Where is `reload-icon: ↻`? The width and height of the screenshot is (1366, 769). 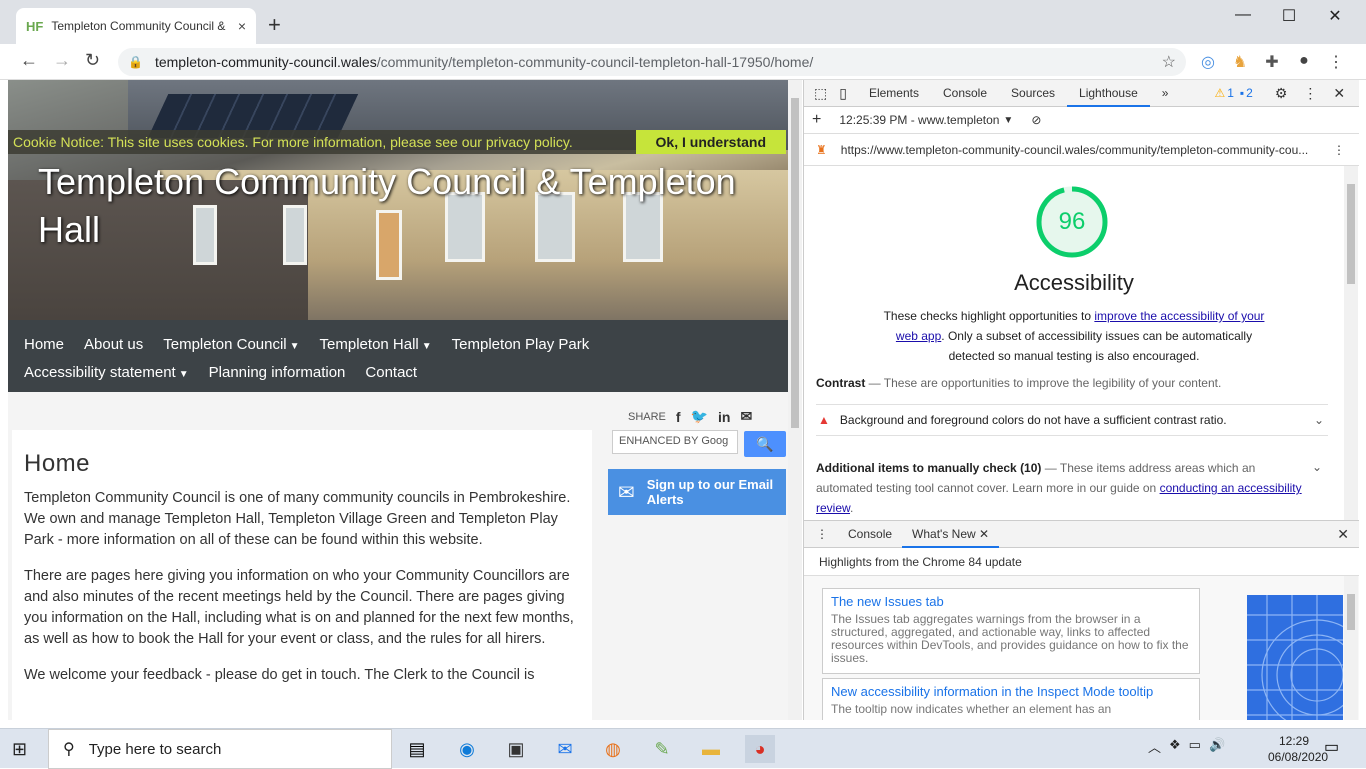
reload-icon: ↻ is located at coordinates (92, 60).